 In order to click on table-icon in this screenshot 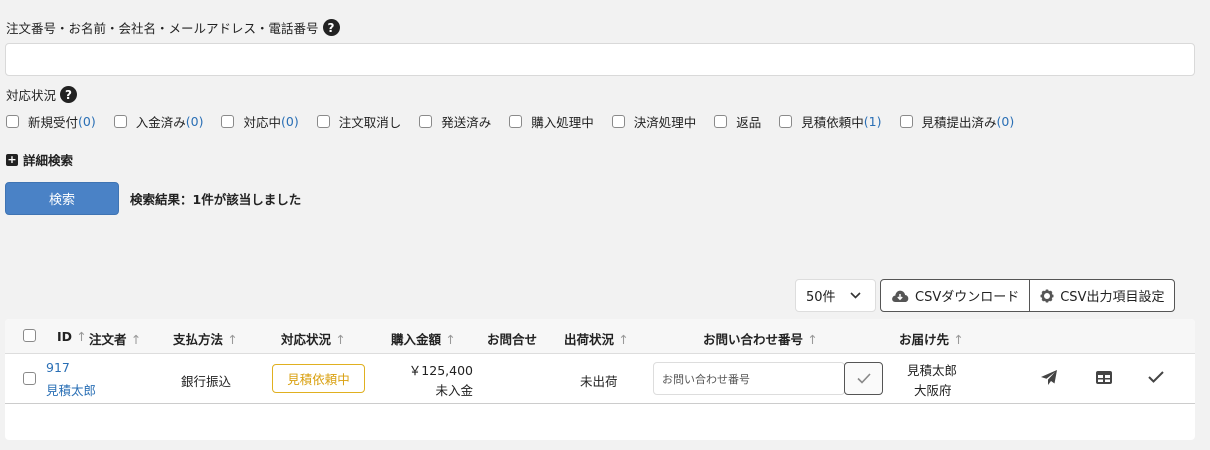, I will do `click(1104, 377)`.